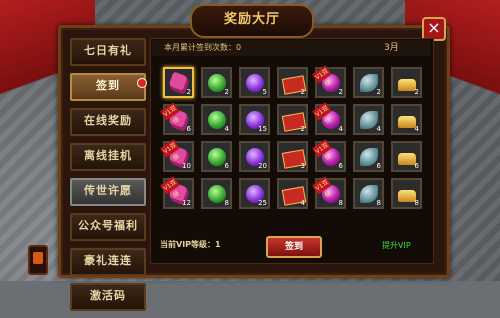 The height and width of the screenshot is (318, 500). What do you see at coordinates (391, 48) in the screenshot?
I see `month-label: 3月` at bounding box center [391, 48].